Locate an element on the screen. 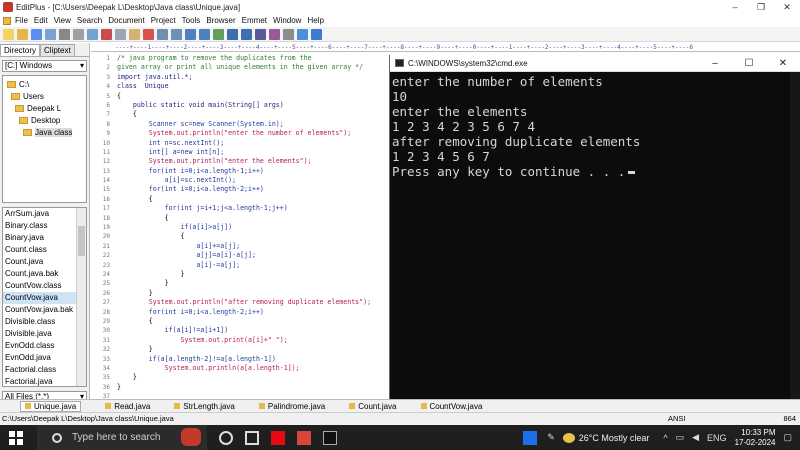 This screenshot has width=800, height=450. pen-icon: ✎ is located at coordinates (551, 437).